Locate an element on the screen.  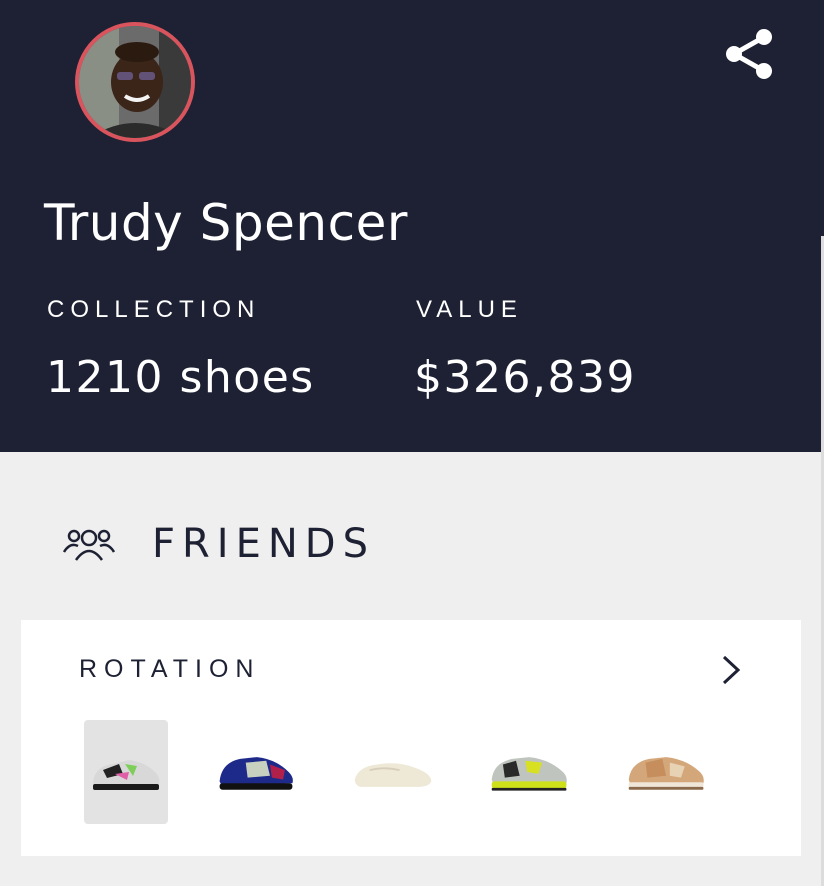
rotation-see-all-button is located at coordinates (731, 670).